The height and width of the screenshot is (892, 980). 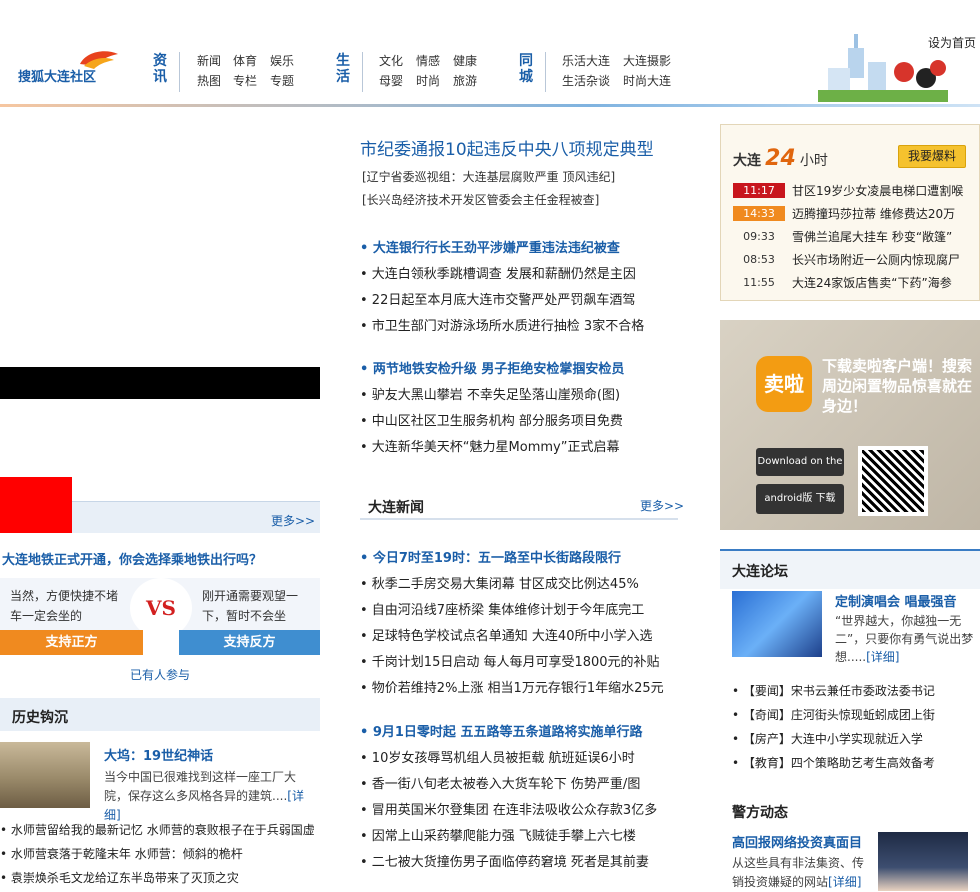 What do you see at coordinates (833, 762) in the screenshot?
I see `forum-list-item: • 【教育】四个策略助艺考生高效备考` at bounding box center [833, 762].